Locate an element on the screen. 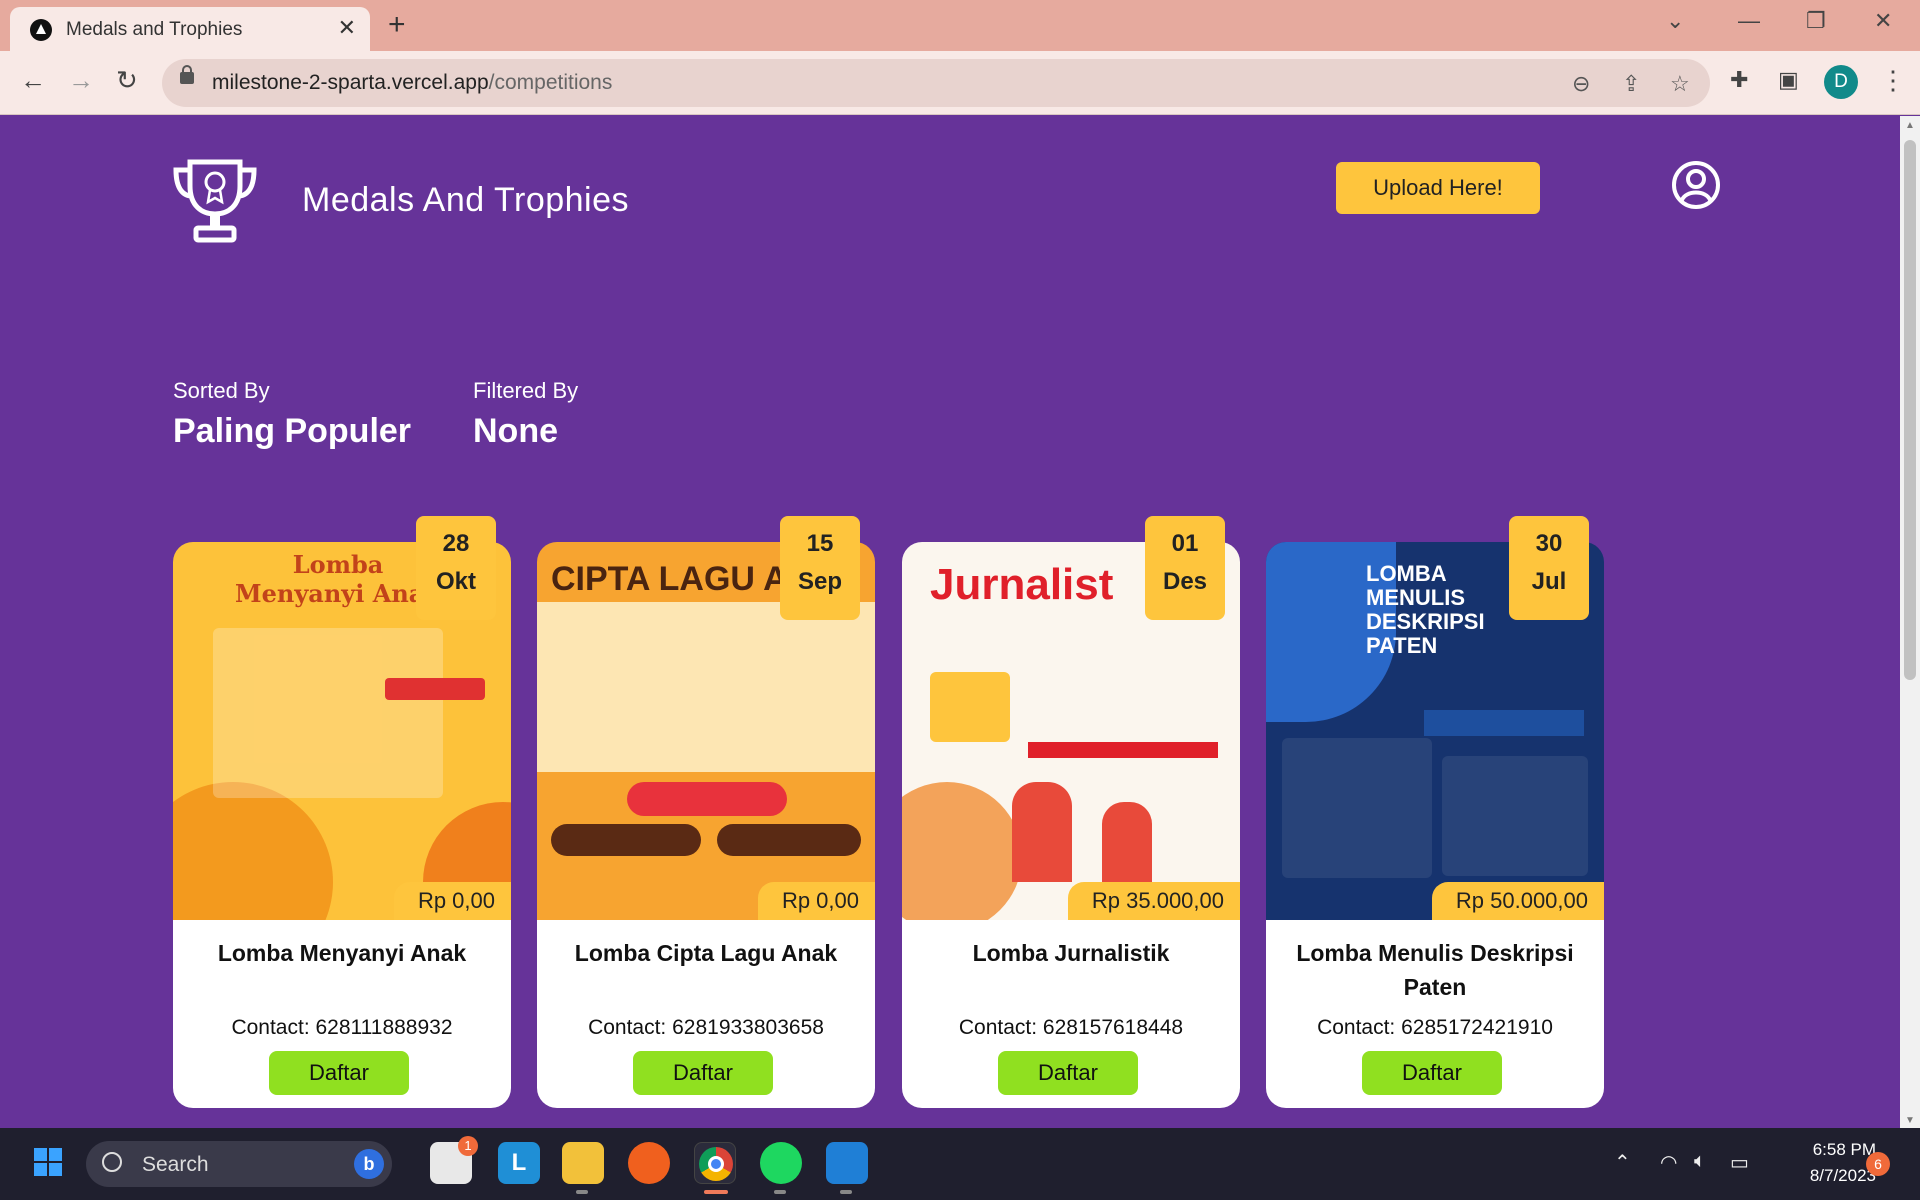  page-scrollbar: ▲ ▼ is located at coordinates (1910, 622).